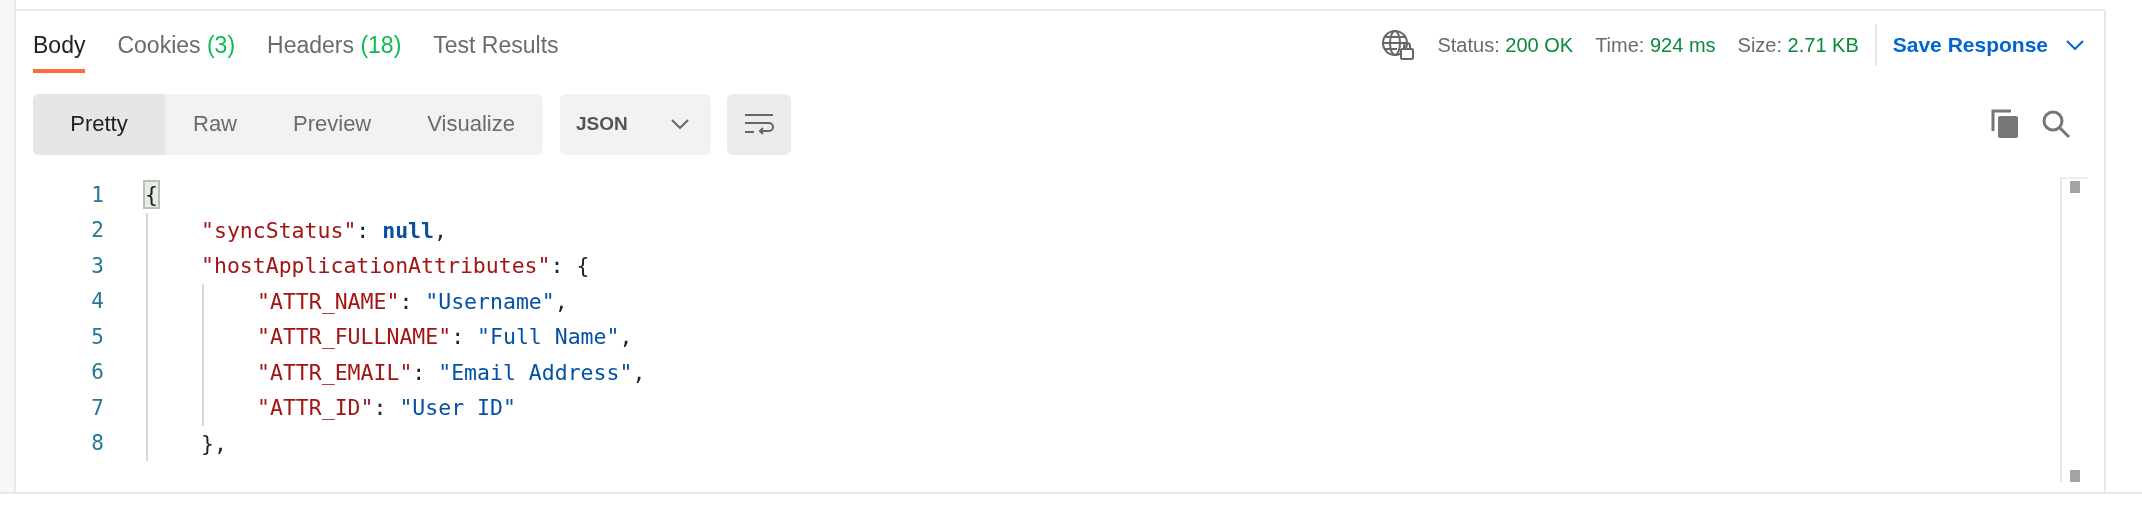  Describe the element at coordinates (1505, 45) in the screenshot. I see `status-text: Status: 200 OK` at that location.